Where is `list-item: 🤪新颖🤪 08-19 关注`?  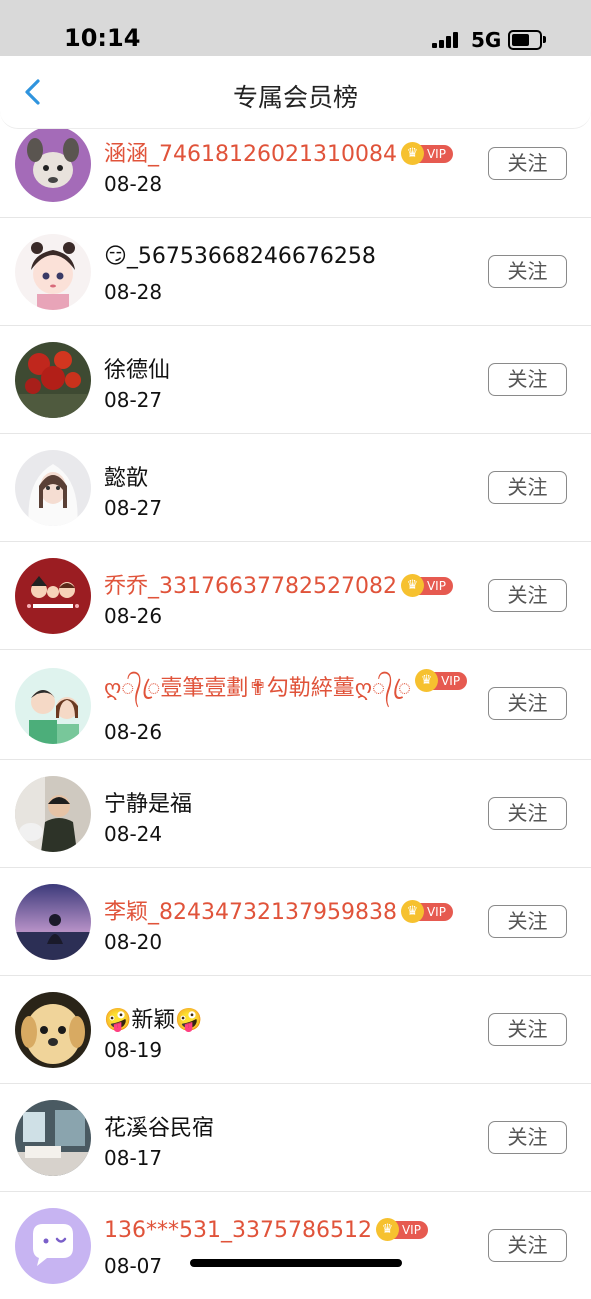 list-item: 🤪新颖🤪 08-19 关注 is located at coordinates (295, 1030).